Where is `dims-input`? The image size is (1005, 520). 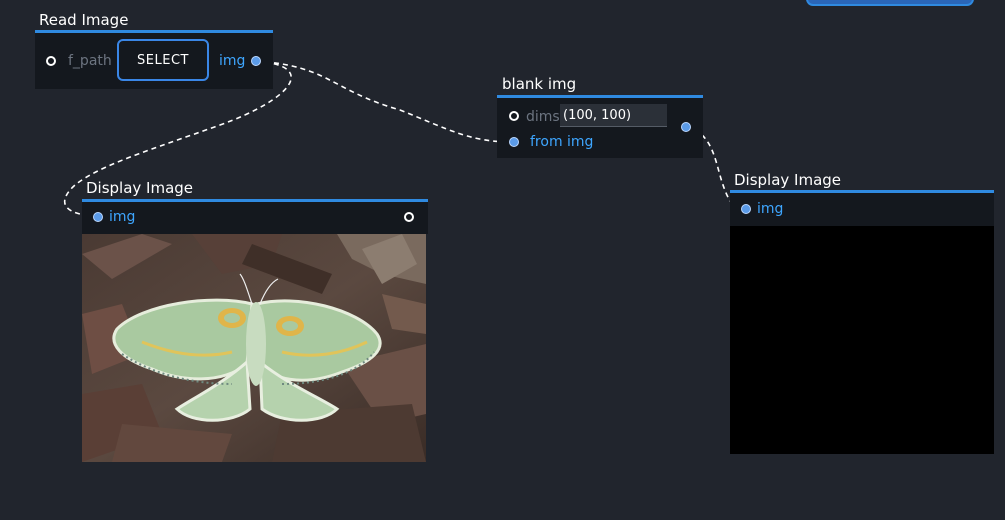 dims-input is located at coordinates (613, 115).